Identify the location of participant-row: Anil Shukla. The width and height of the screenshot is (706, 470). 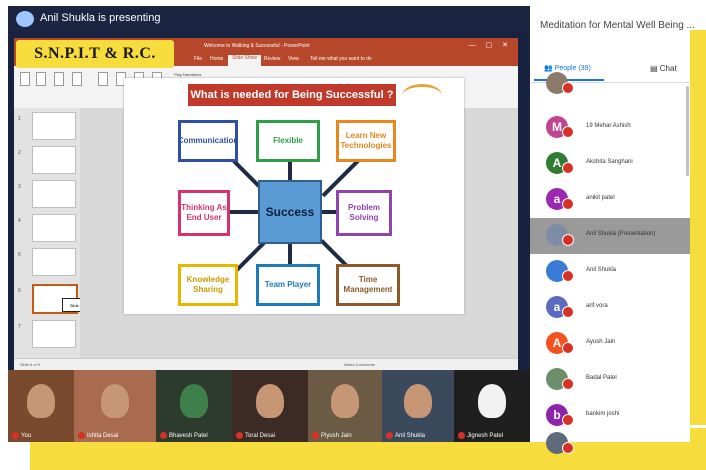
(610, 272).